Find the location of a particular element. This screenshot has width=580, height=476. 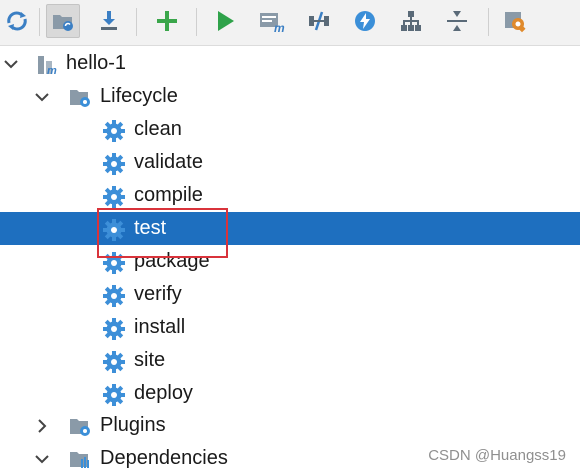

toggle-offline-icon is located at coordinates (319, 21).